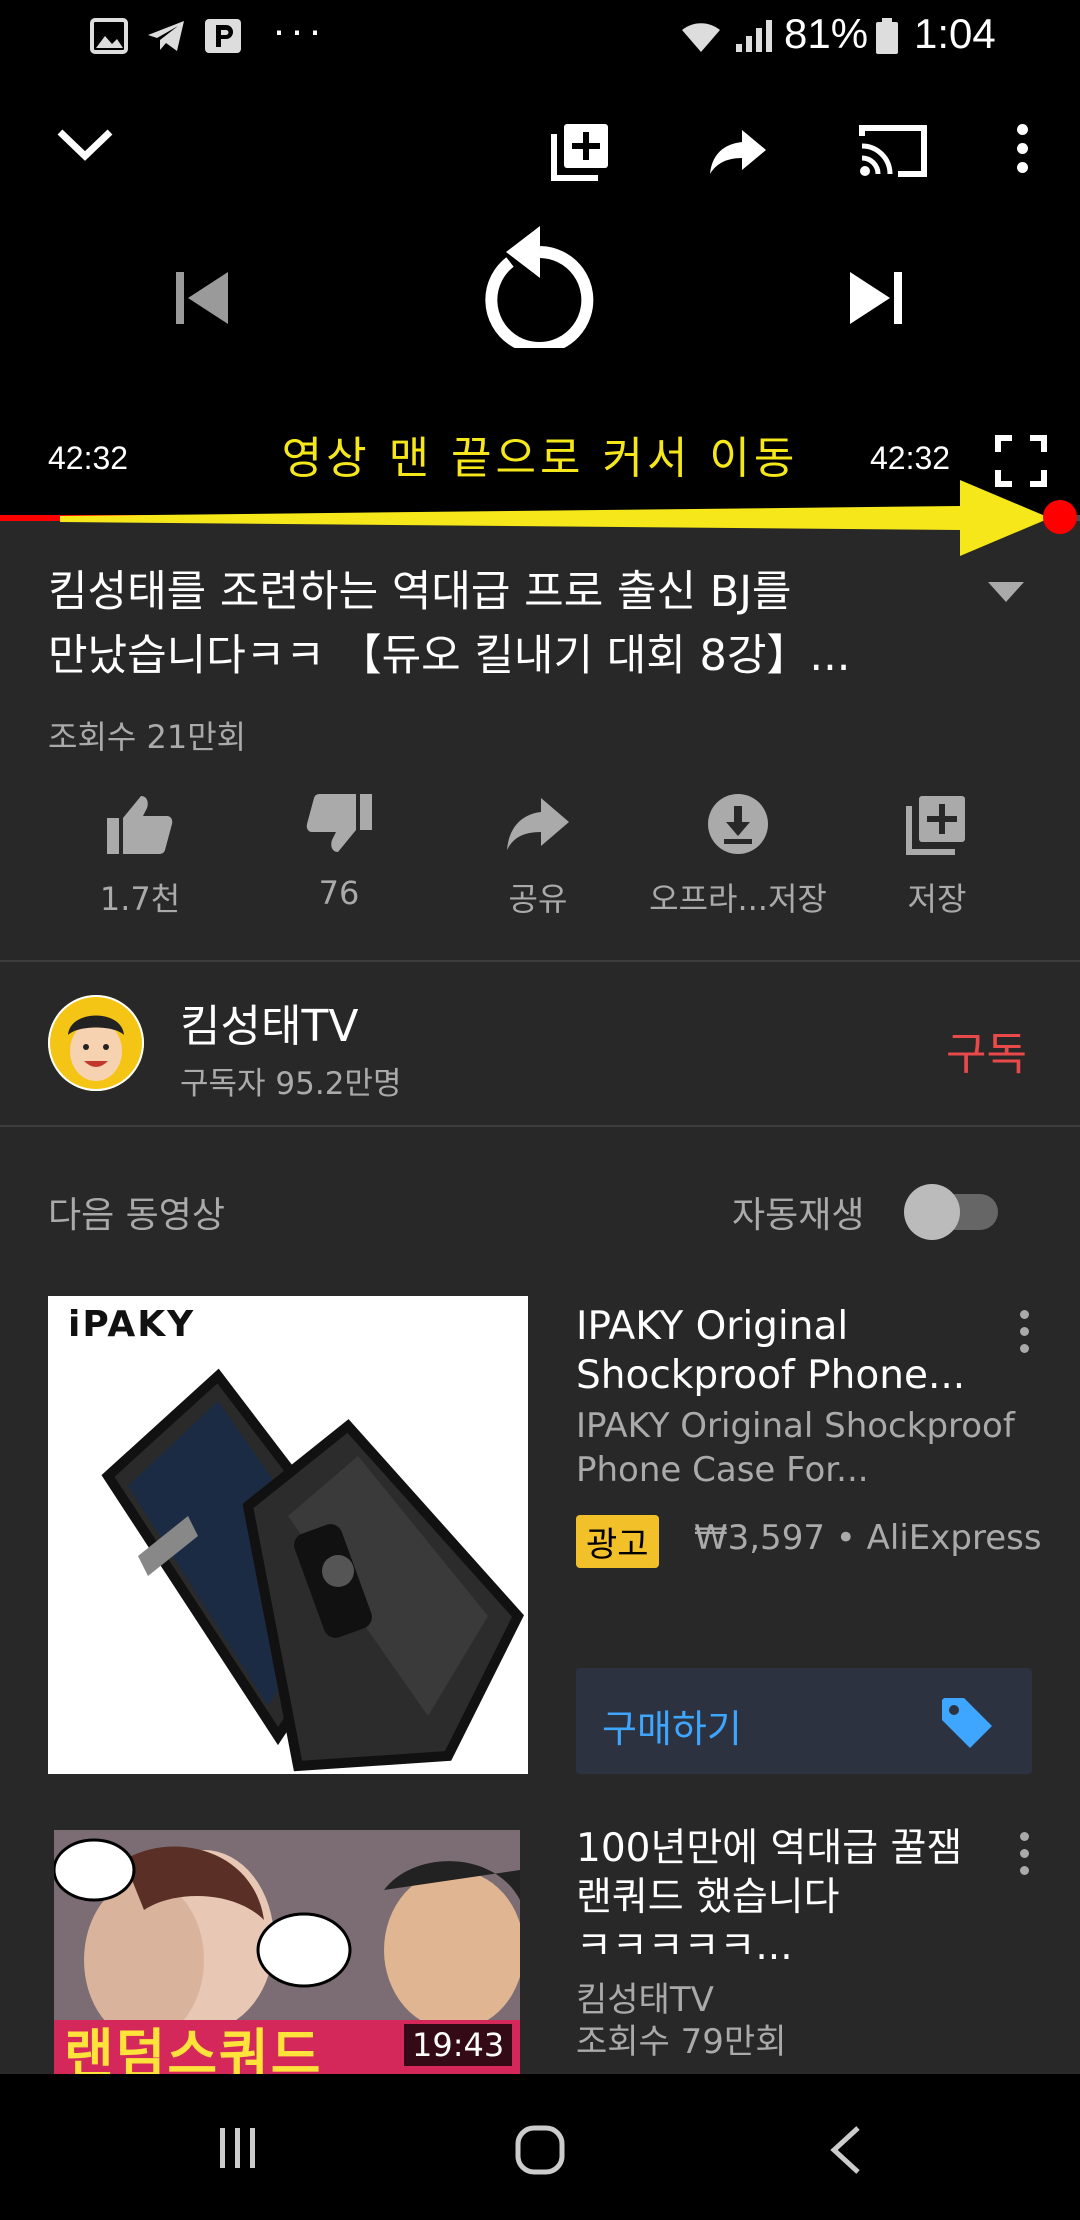 The width and height of the screenshot is (1080, 2220). What do you see at coordinates (672, 1729) in the screenshot?
I see `buy-button-label: 구매하기` at bounding box center [672, 1729].